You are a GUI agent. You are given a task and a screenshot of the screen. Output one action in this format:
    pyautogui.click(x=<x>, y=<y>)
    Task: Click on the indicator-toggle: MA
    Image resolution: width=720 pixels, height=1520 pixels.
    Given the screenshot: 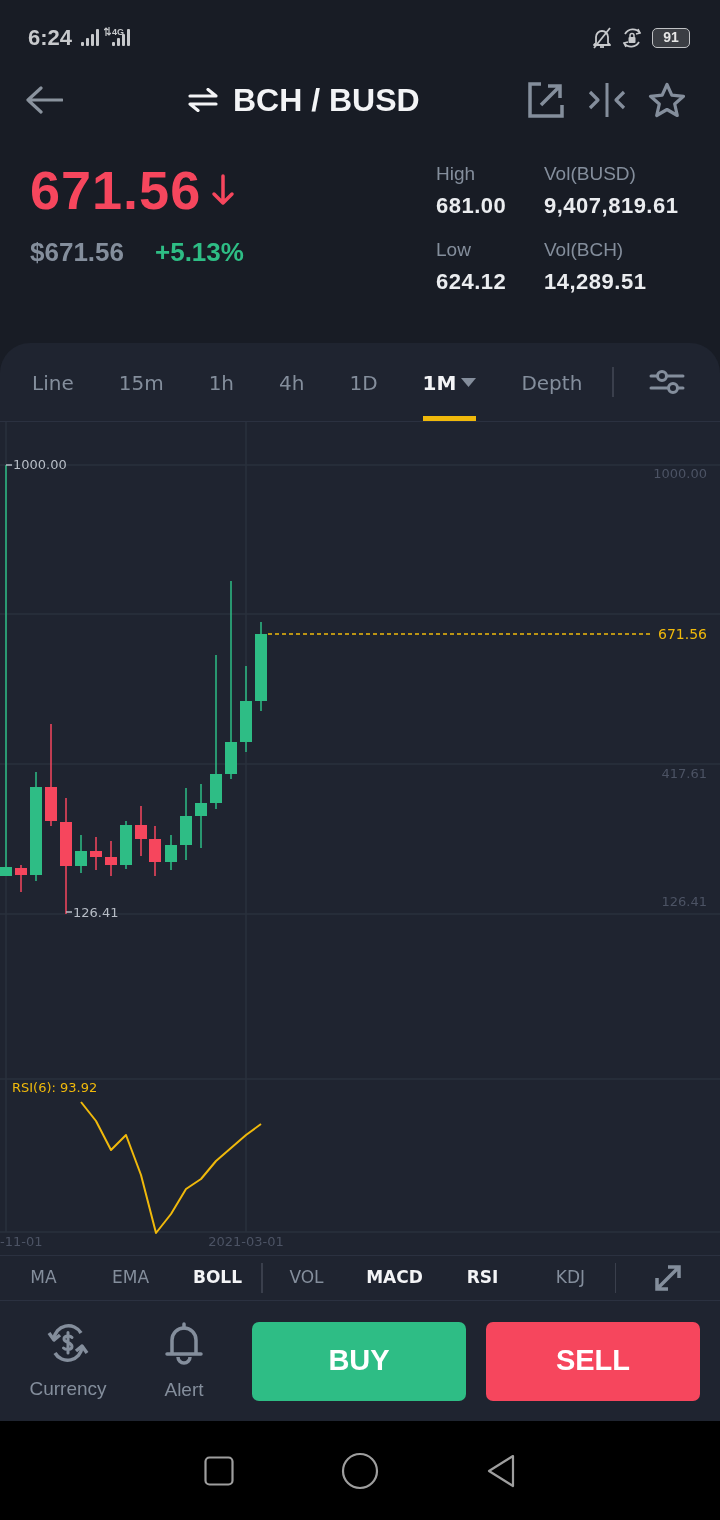 What is the action you would take?
    pyautogui.click(x=43, y=1278)
    